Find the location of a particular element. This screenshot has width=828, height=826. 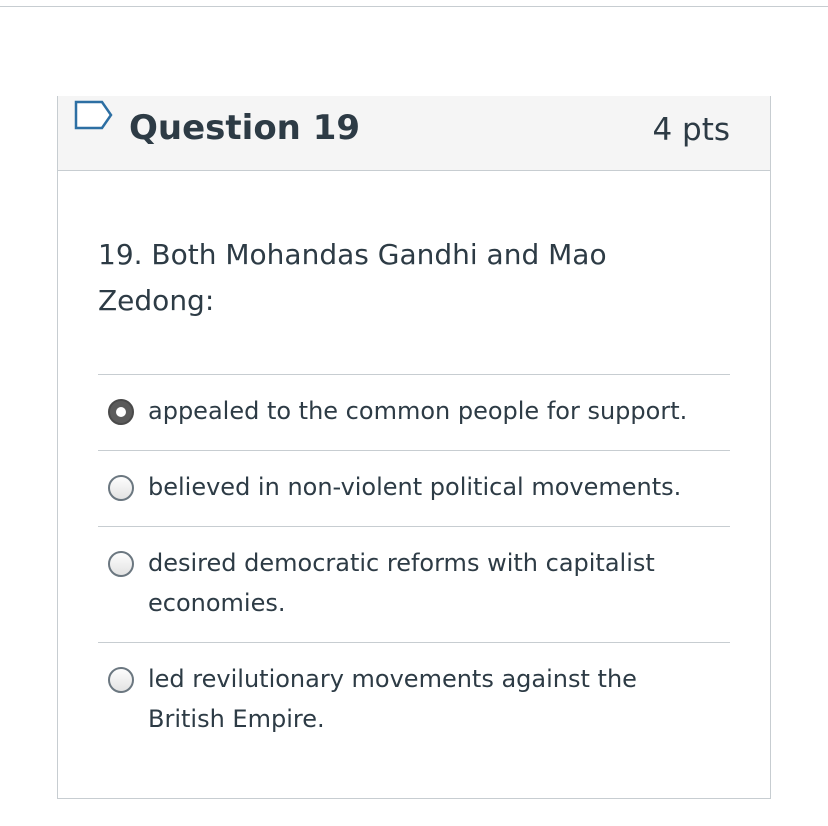

question-title: Question 19 is located at coordinates (245, 128).